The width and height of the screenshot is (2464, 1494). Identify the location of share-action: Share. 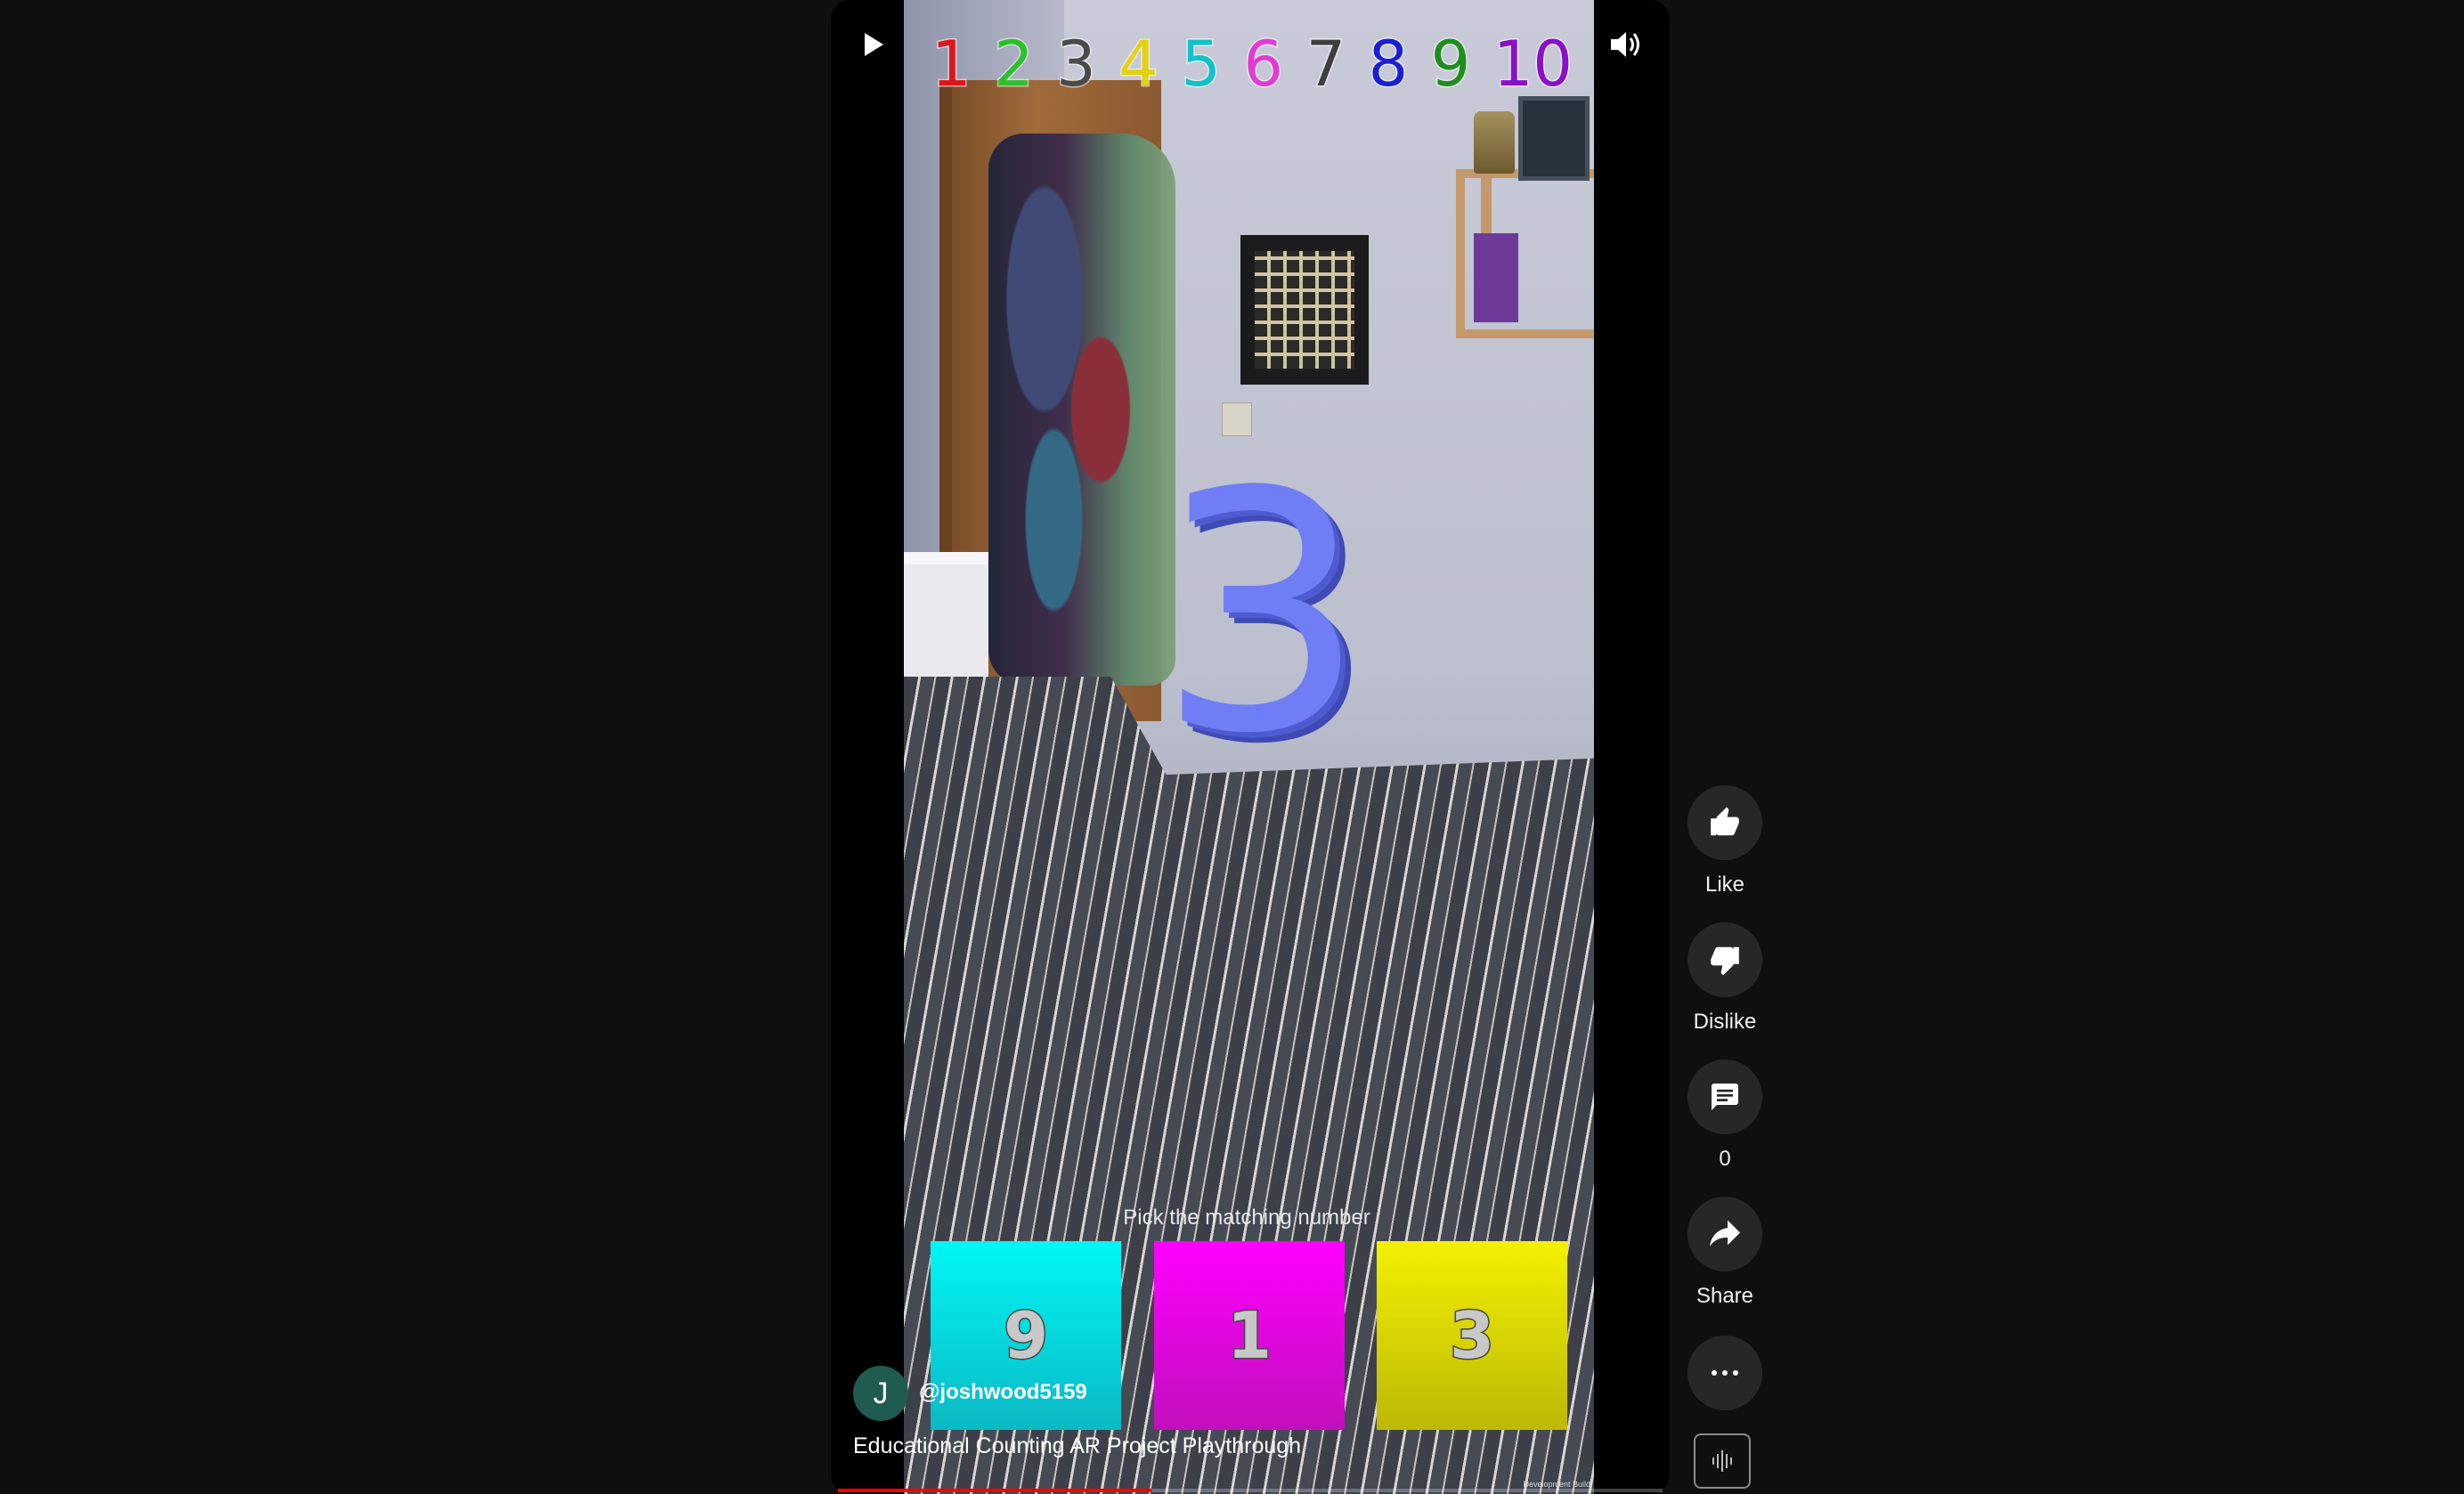
(1724, 1253).